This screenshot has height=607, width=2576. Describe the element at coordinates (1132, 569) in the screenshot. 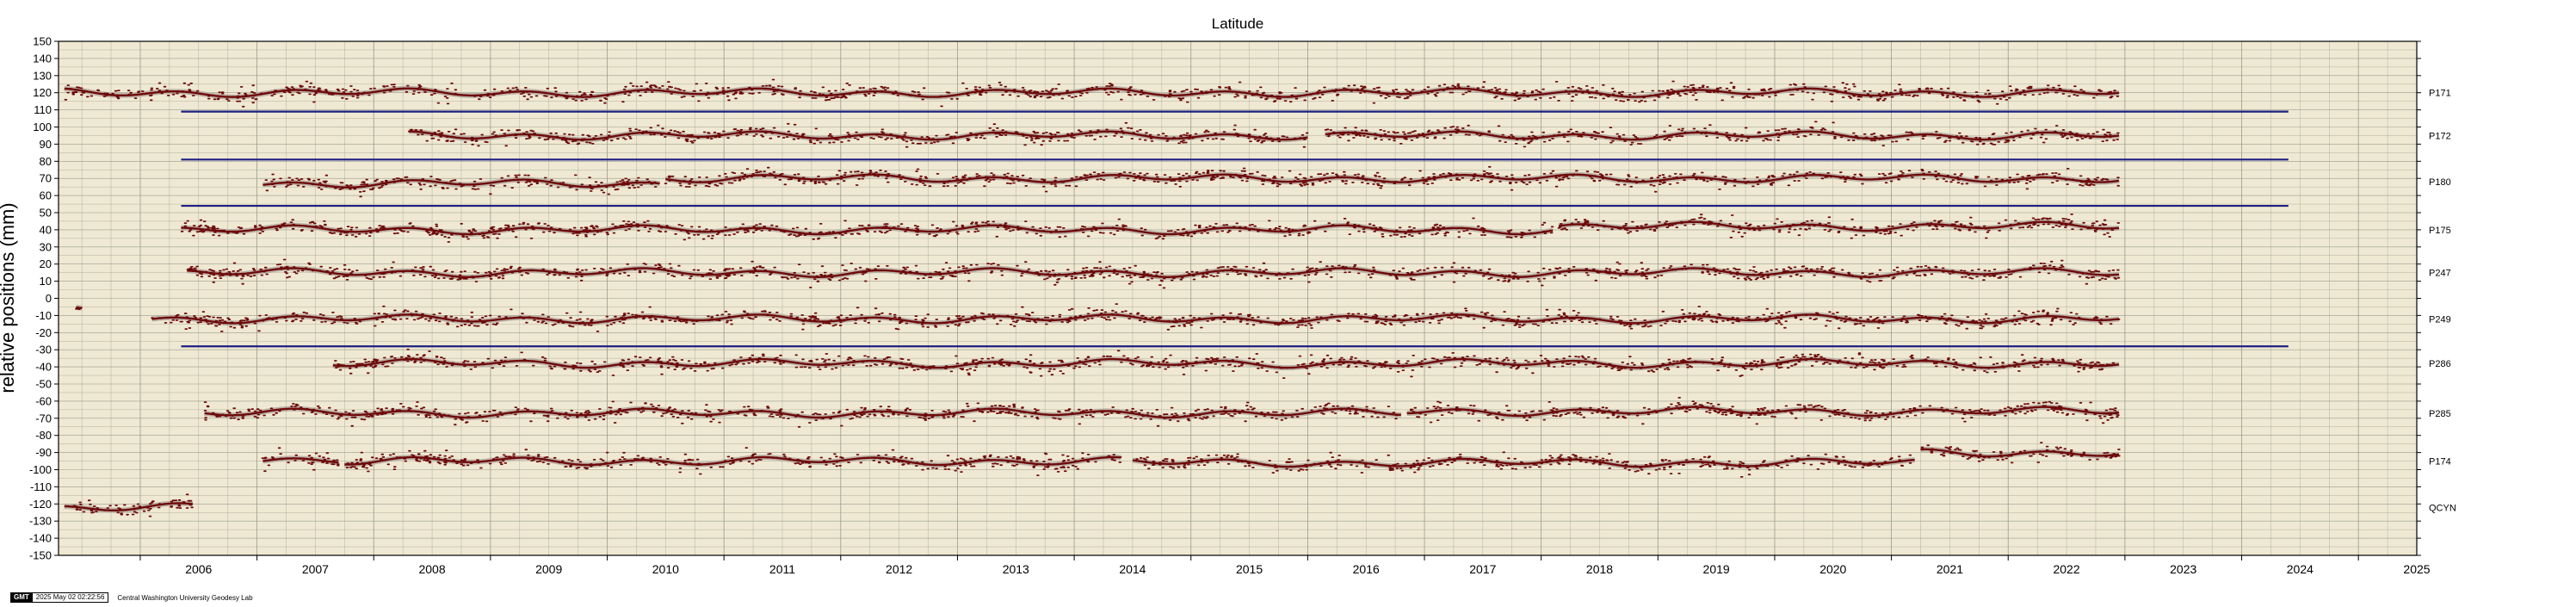

I see `x-tick-label: 2014` at that location.